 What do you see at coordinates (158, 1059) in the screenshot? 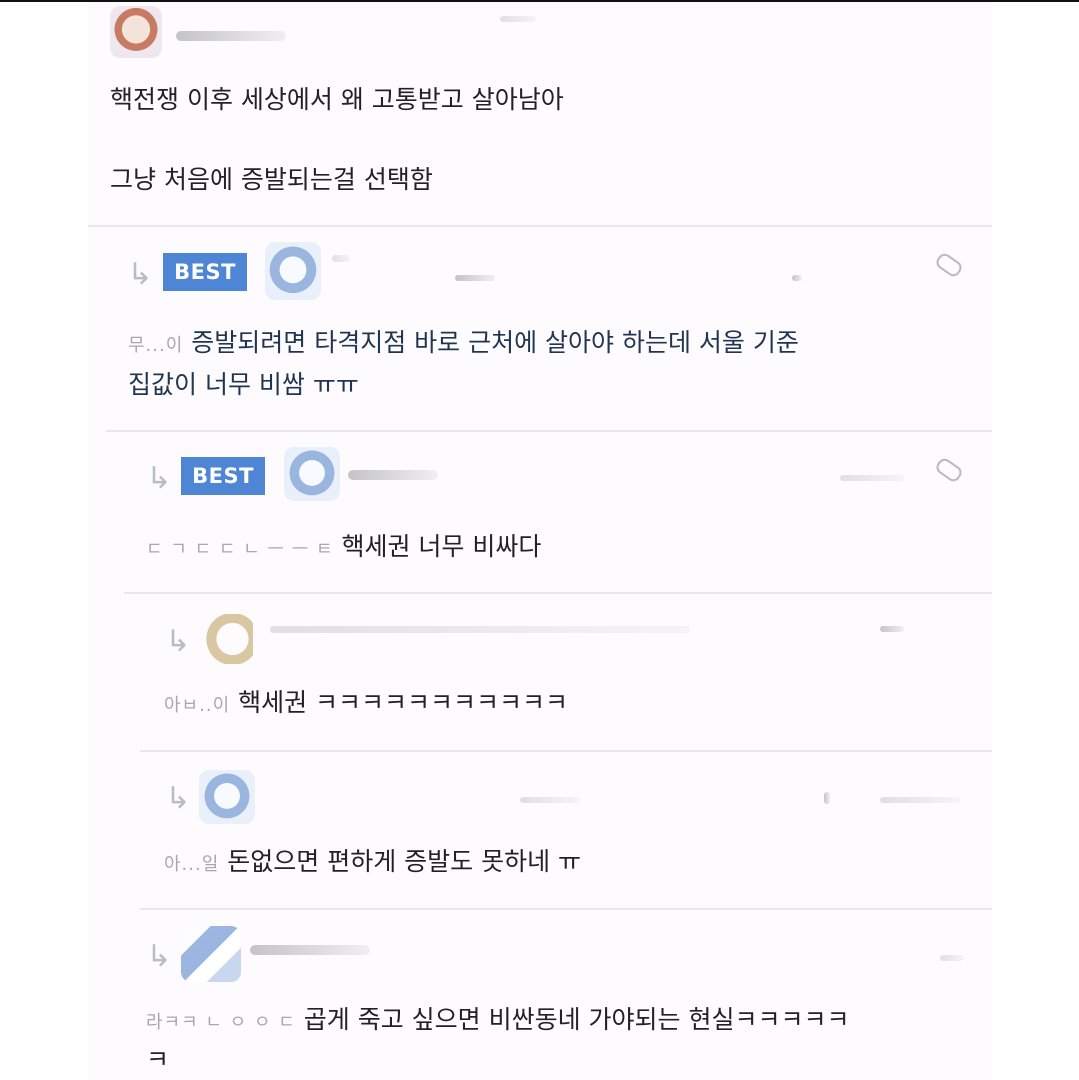
I see `reply-text-line2: ㅋ` at bounding box center [158, 1059].